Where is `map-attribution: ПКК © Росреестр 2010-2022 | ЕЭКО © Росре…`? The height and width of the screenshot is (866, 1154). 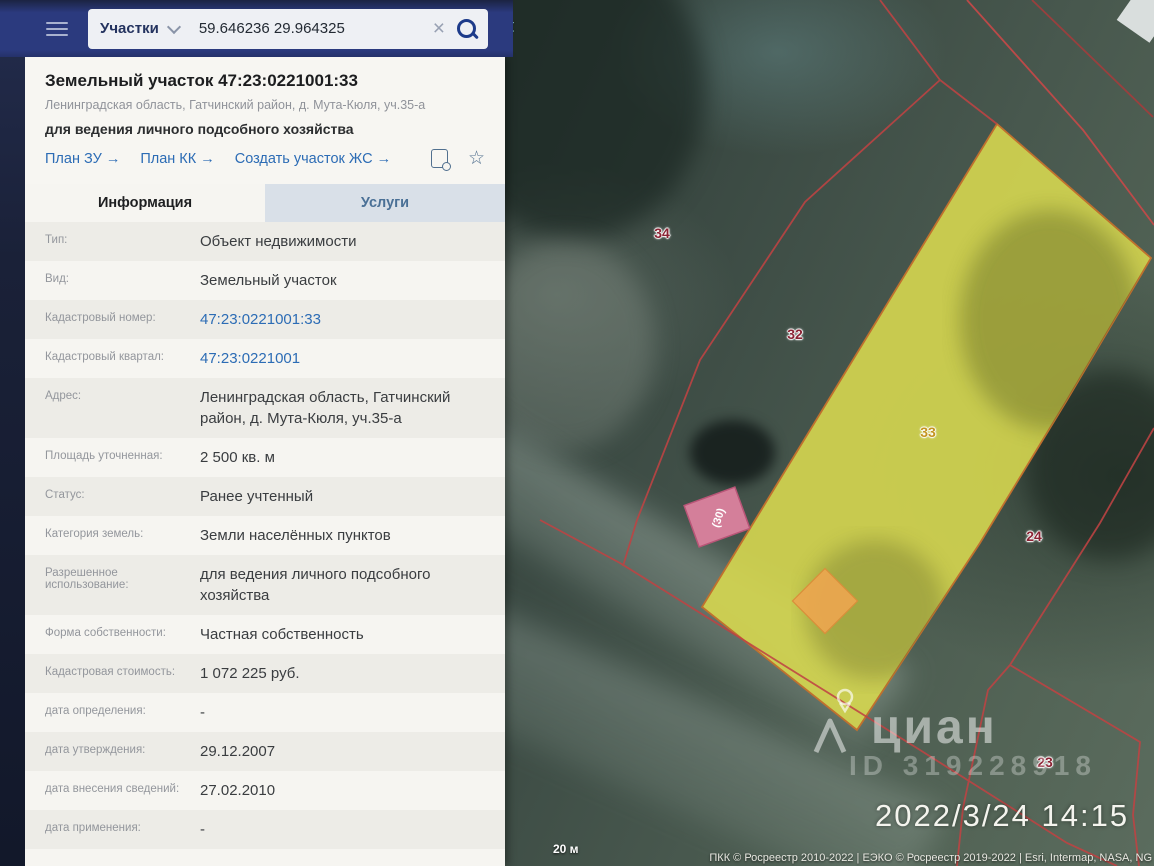
map-attribution: ПКК © Росреестр 2010-2022 | ЕЭКО © Росре… is located at coordinates (930, 858).